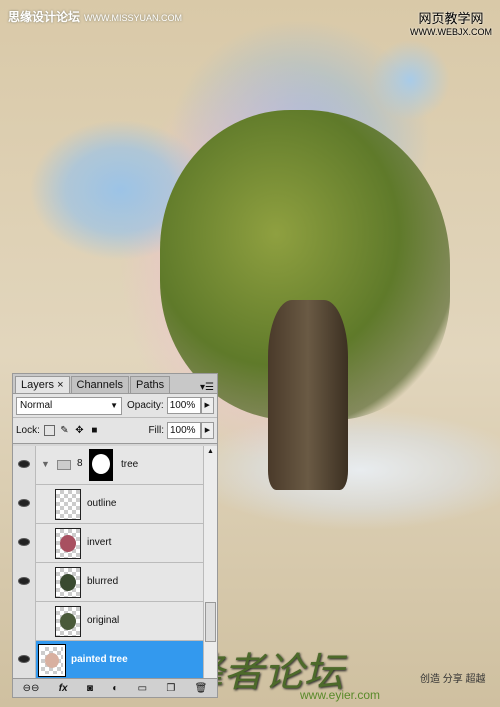  What do you see at coordinates (44, 17) in the screenshot?
I see `watermark-text: 思缘设计论坛` at bounding box center [44, 17].